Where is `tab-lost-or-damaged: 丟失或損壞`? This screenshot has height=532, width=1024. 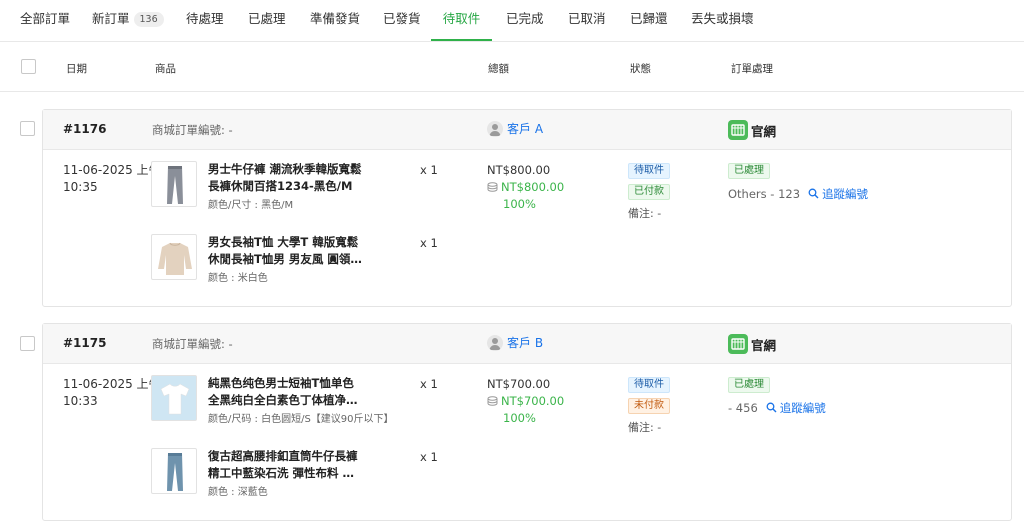
tab-lost-or-damaged: 丟失或損壞 is located at coordinates (722, 20).